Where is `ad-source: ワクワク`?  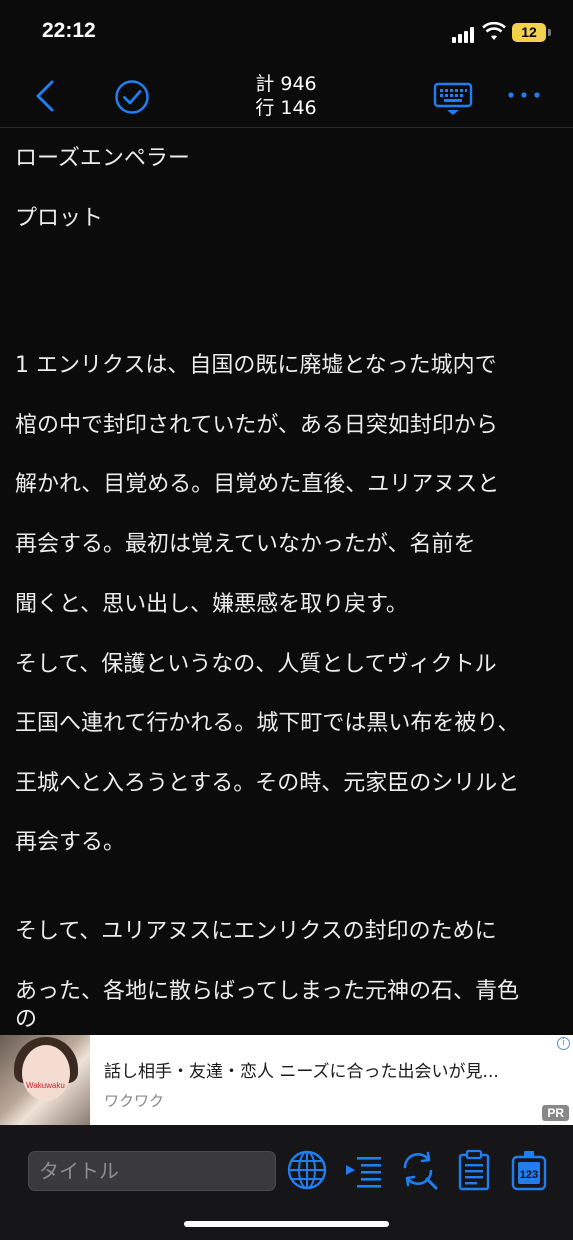 ad-source: ワクワク is located at coordinates (134, 1101).